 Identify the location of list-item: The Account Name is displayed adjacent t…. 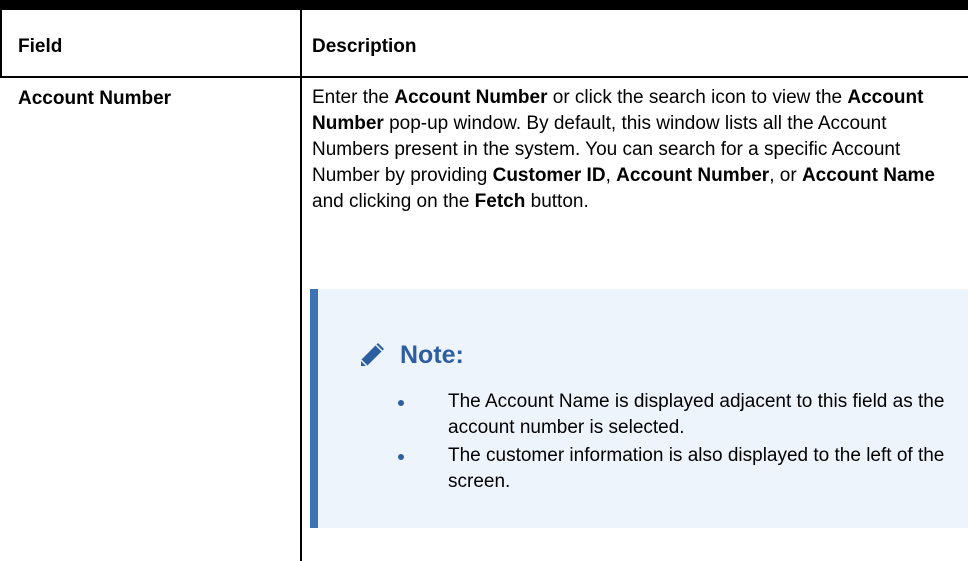
(678, 415).